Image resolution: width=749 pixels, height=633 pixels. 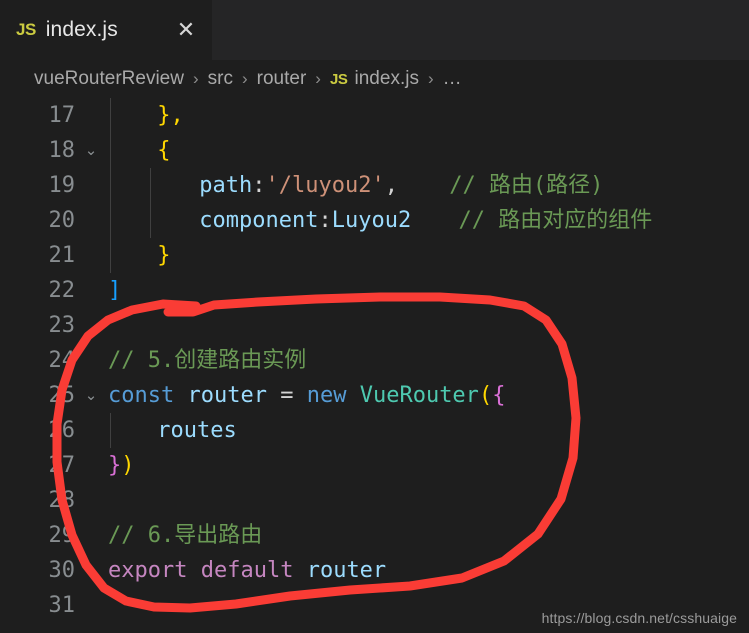 I want to click on code-line: 30 export default router, so click(x=374, y=570).